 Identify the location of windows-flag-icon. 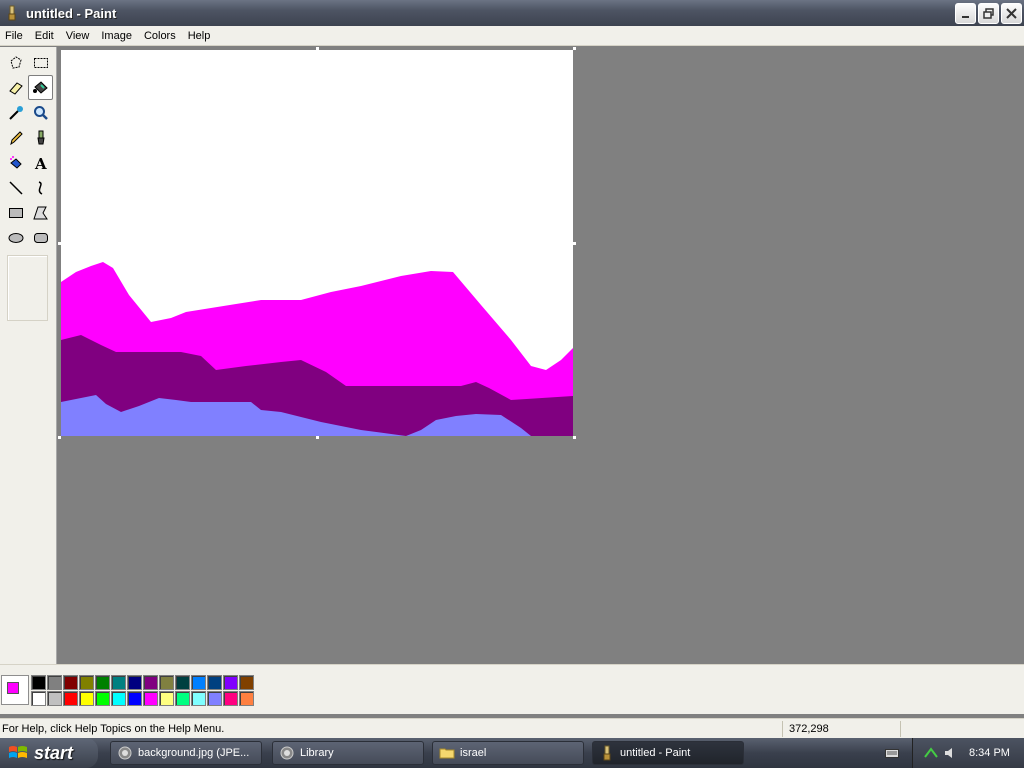
(18, 752).